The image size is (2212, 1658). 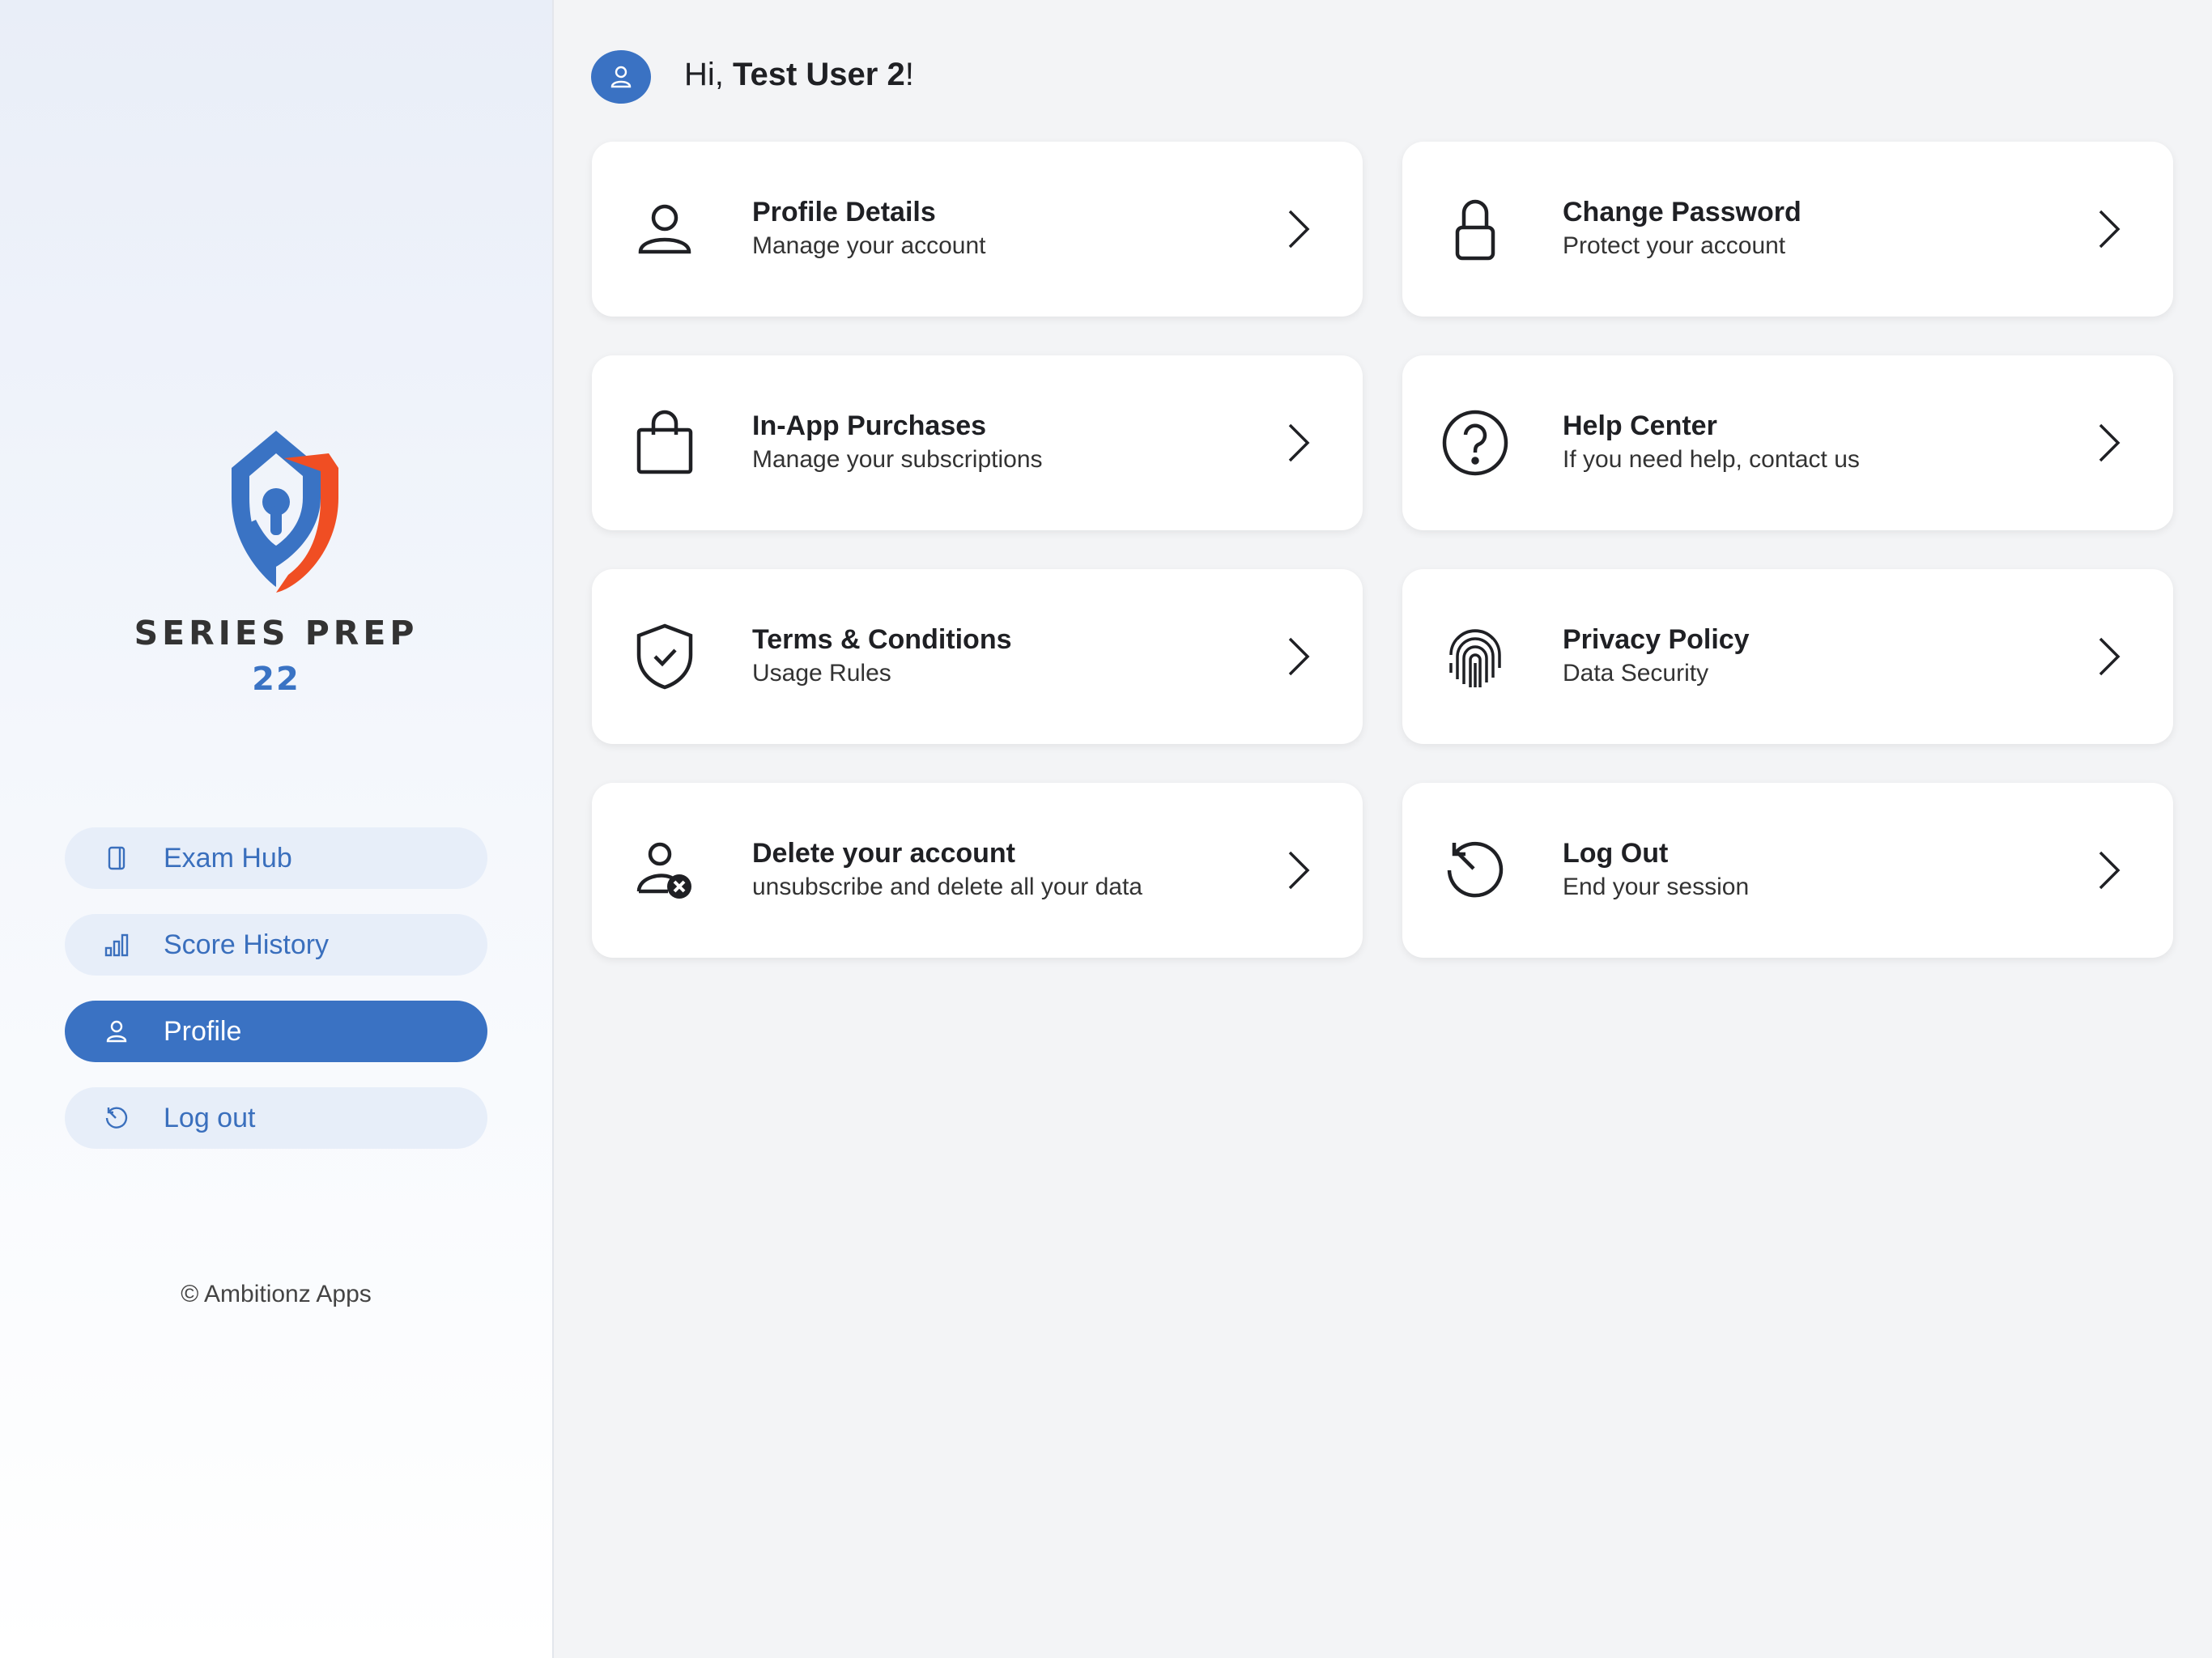 I want to click on greeting-prefix: Hi,, so click(x=708, y=74).